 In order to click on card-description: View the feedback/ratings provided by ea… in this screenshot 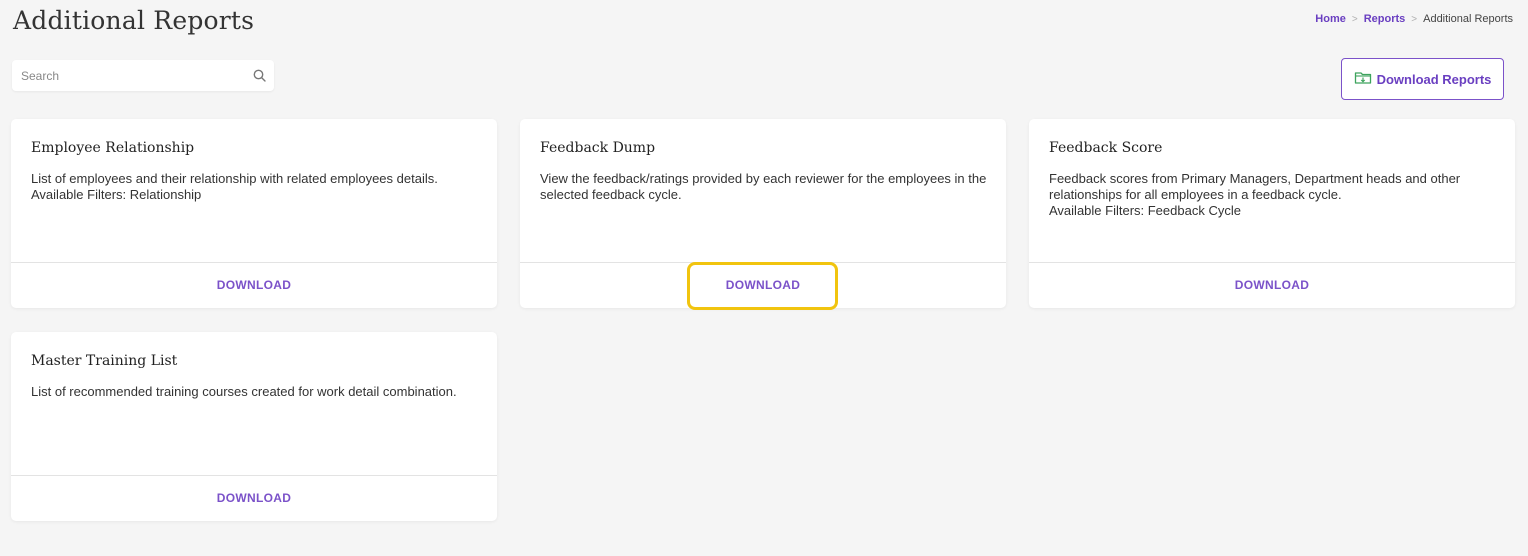, I will do `click(763, 186)`.